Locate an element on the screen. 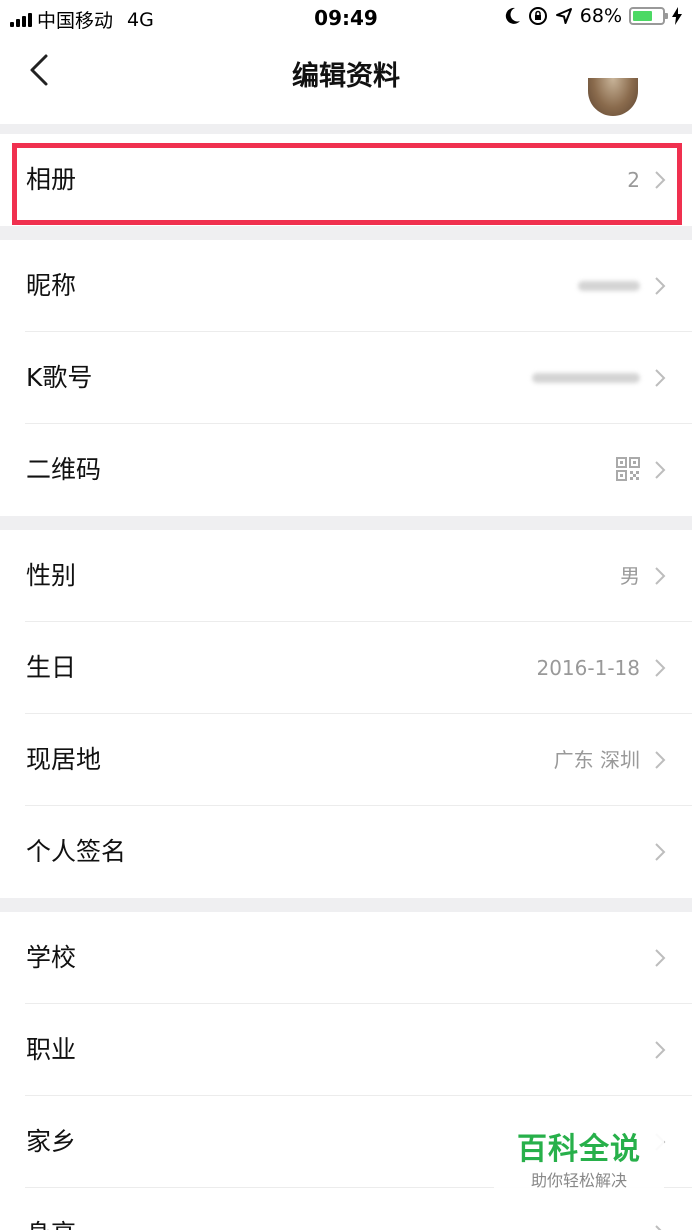  row-qrcode: 二维码 is located at coordinates (346, 470).